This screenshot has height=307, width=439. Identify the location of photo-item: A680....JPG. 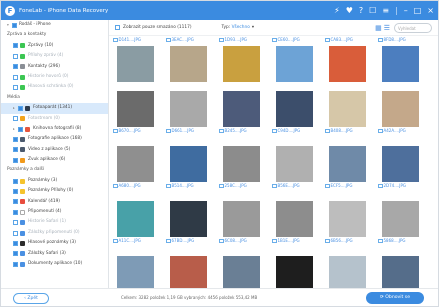
(134, 168).